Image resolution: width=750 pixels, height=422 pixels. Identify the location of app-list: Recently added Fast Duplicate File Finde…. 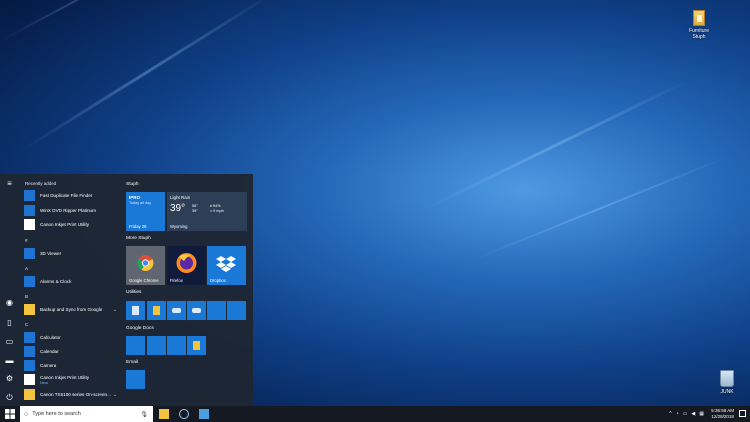
(70, 290).